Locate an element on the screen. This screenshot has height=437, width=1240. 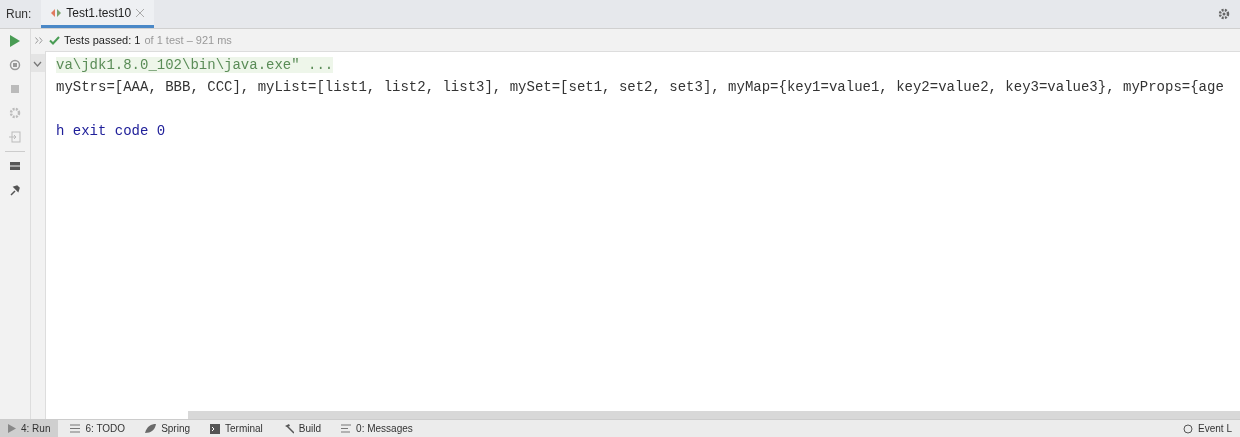
exit-code-line: h exit code 0 is located at coordinates (111, 131).